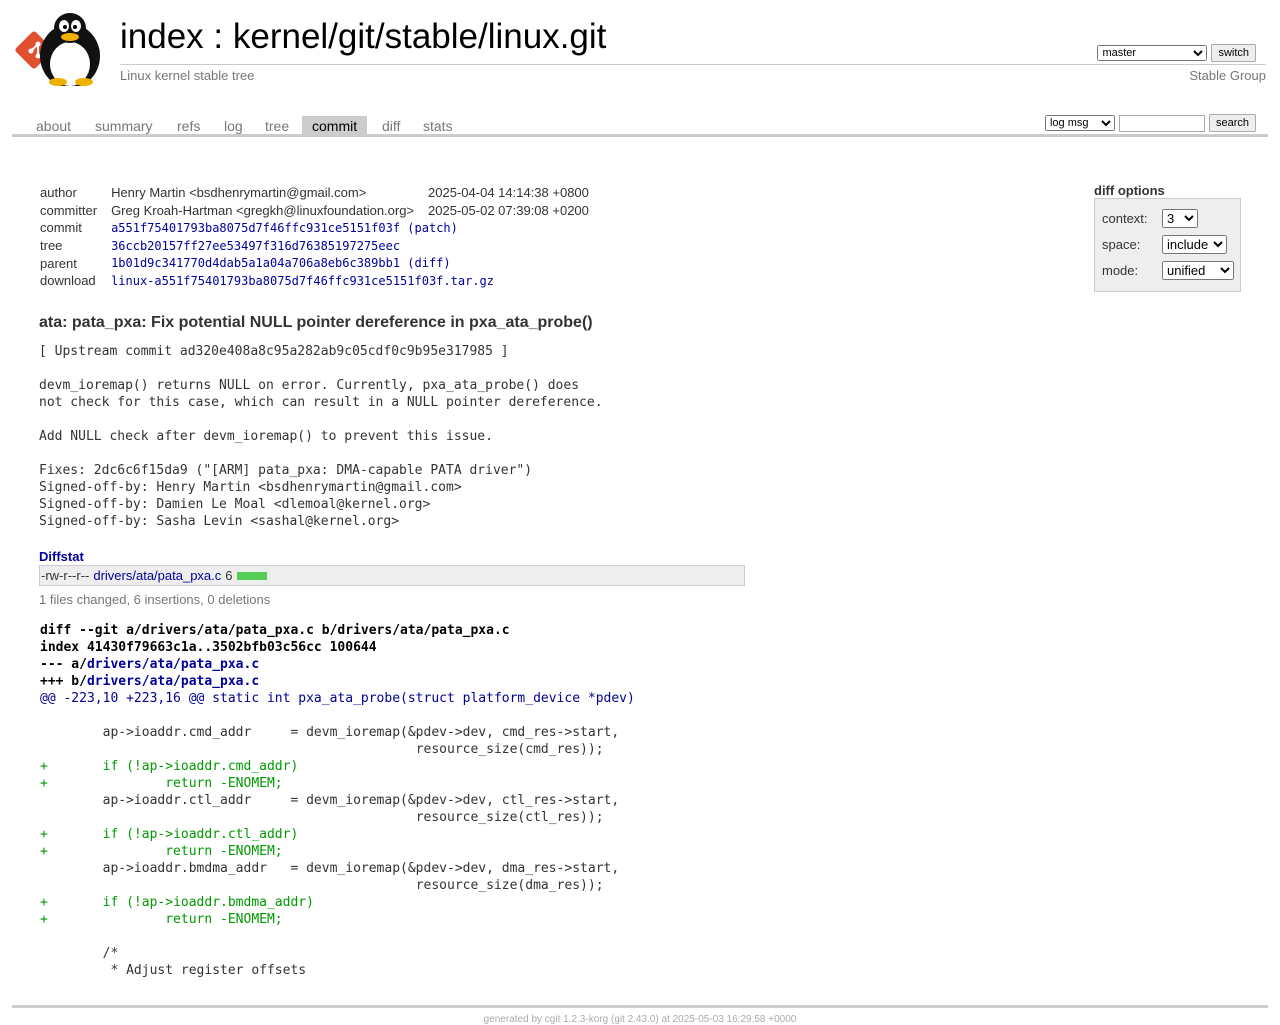  What do you see at coordinates (169, 766) in the screenshot?
I see `diff-added-line: + if (!ap->ioaddr.cmd_addr)` at bounding box center [169, 766].